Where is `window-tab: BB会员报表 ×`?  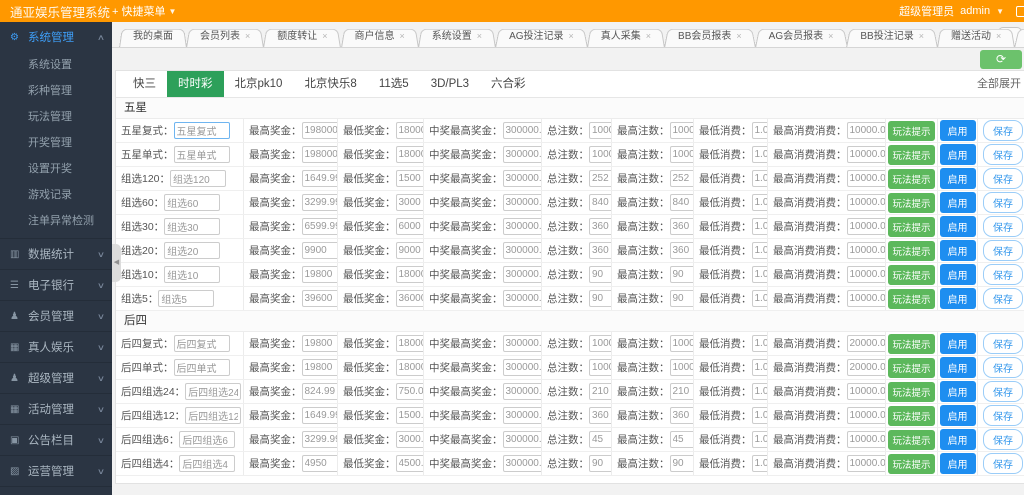 window-tab: BB会员报表 × is located at coordinates (710, 37).